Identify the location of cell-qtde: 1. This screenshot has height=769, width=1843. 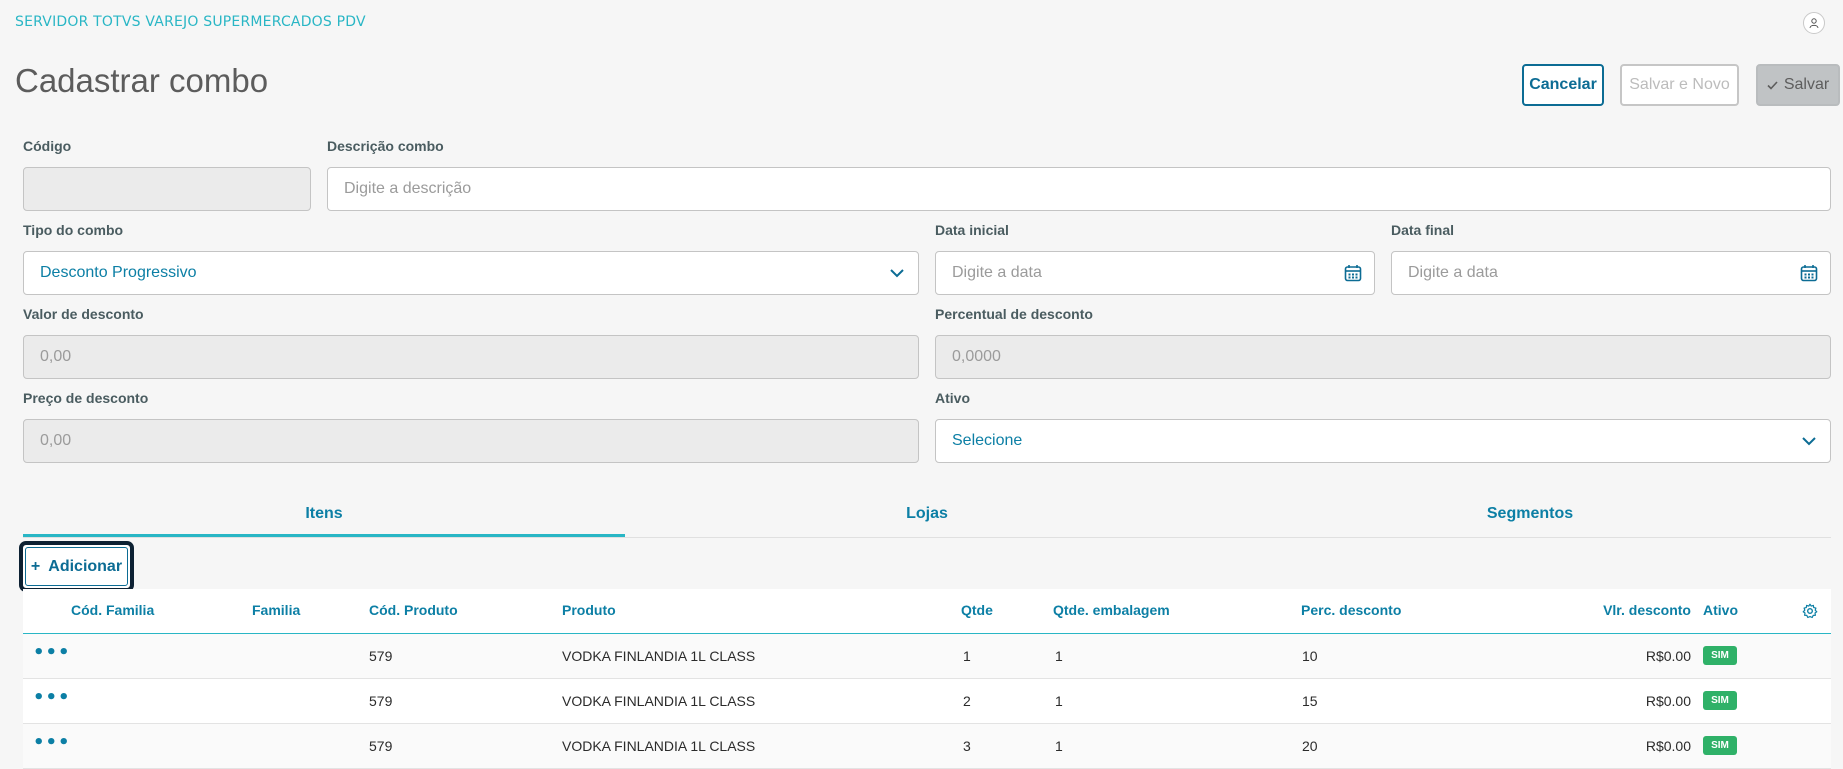
(967, 656).